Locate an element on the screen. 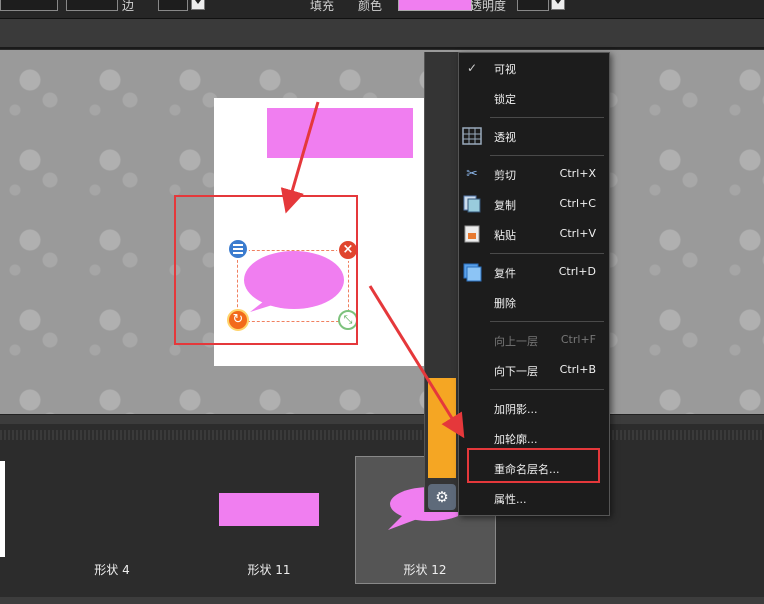 The image size is (764, 604). arrow-to-rename is located at coordinates (416, 362).